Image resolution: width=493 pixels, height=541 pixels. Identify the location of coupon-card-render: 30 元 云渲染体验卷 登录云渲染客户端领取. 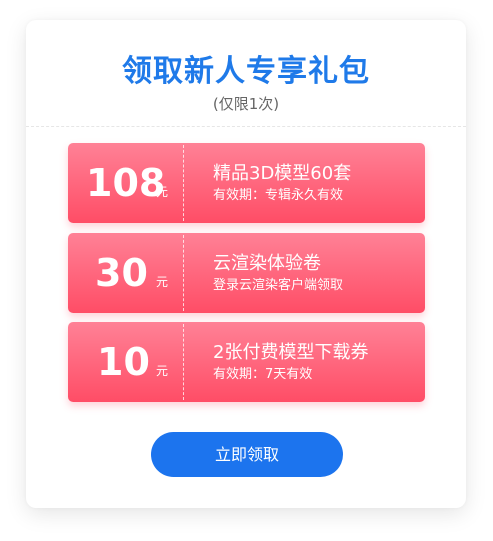
(246, 273).